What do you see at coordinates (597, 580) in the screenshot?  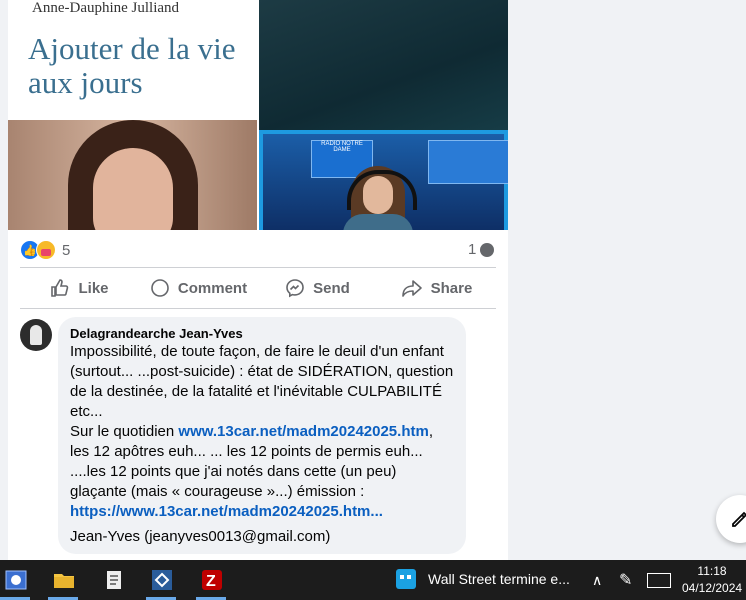 I see `chevron-up-icon: ∧` at bounding box center [597, 580].